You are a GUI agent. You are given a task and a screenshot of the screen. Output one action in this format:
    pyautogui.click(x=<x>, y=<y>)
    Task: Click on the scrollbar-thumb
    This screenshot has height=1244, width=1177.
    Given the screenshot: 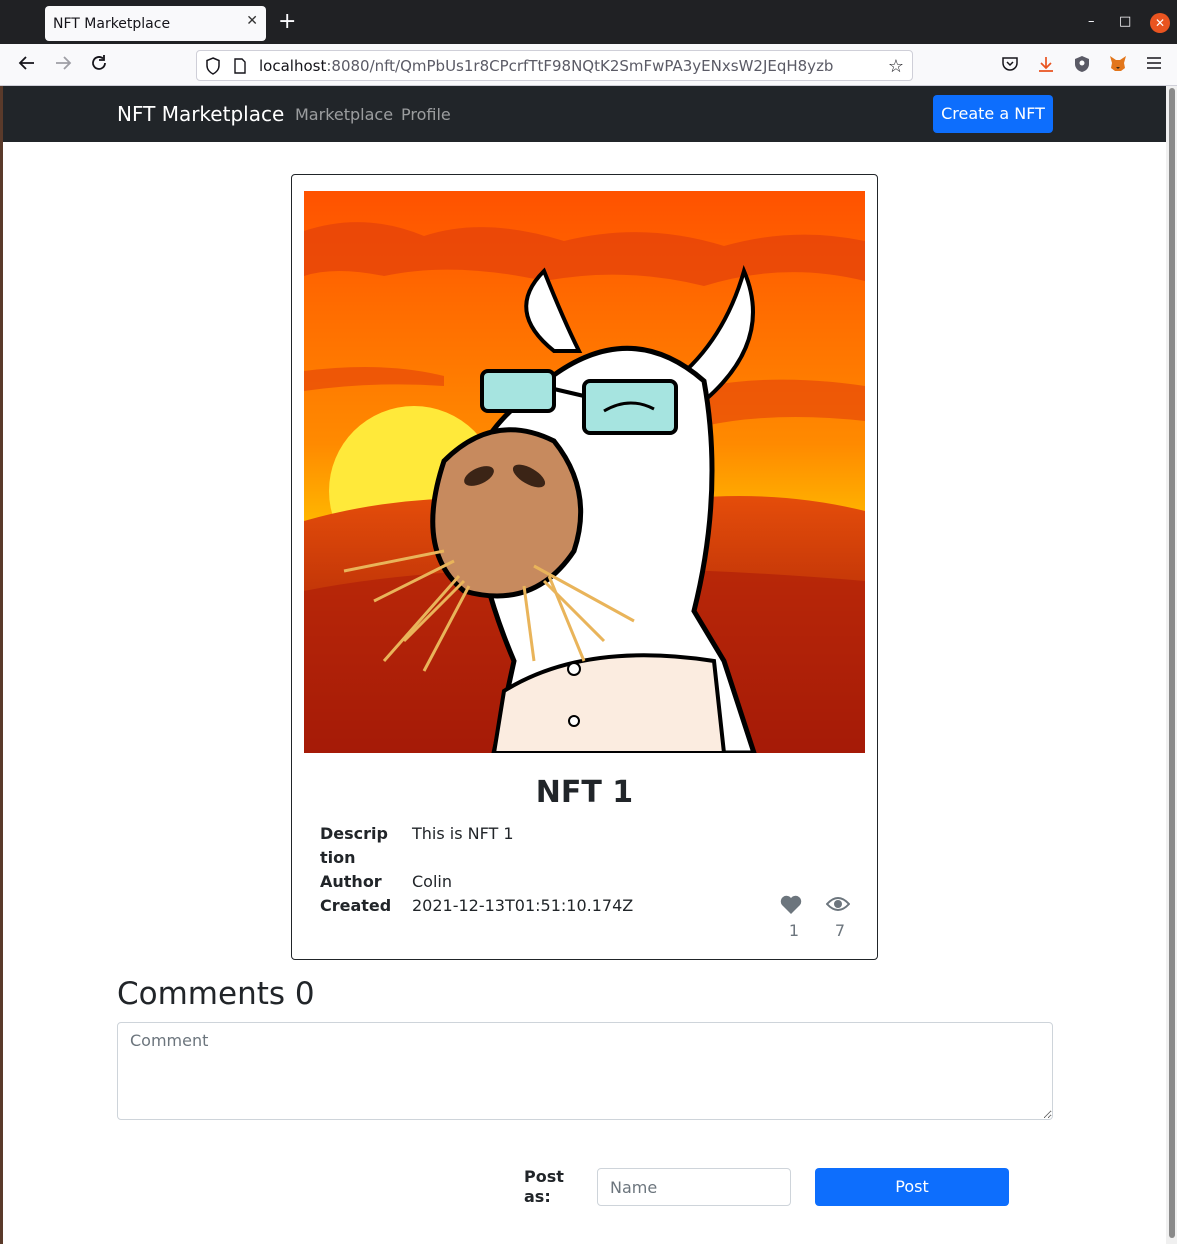 What is the action you would take?
    pyautogui.click(x=1172, y=663)
    